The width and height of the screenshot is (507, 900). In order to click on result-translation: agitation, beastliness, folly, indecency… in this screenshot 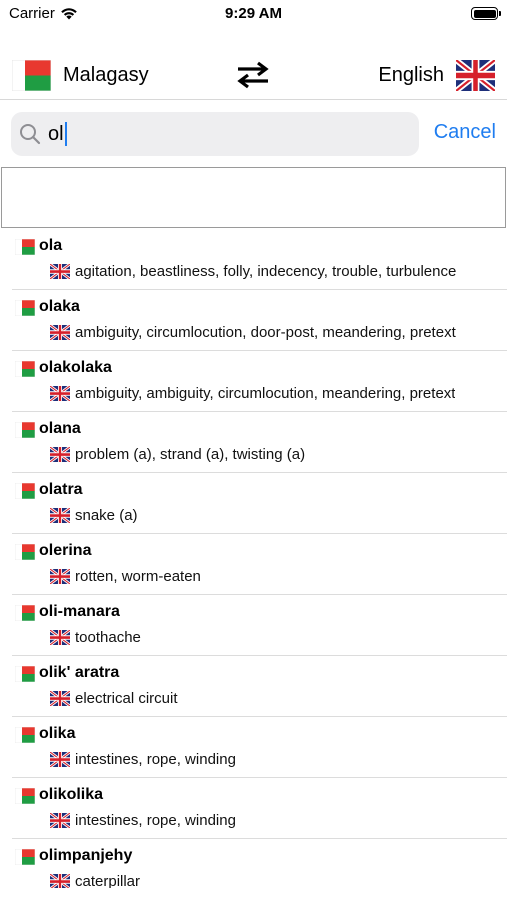, I will do `click(266, 271)`.